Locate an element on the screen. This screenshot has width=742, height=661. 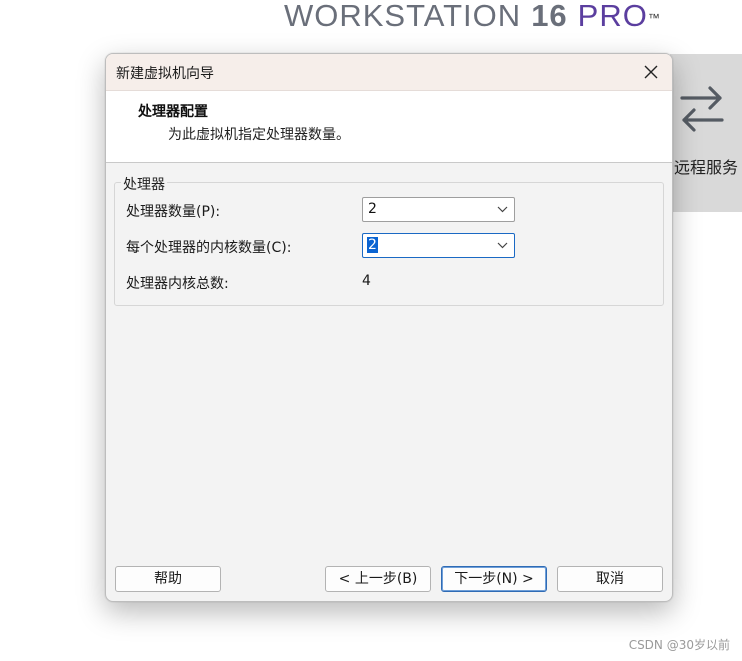
dialog-titlebar: 新建虚拟机向导 is located at coordinates (389, 72).